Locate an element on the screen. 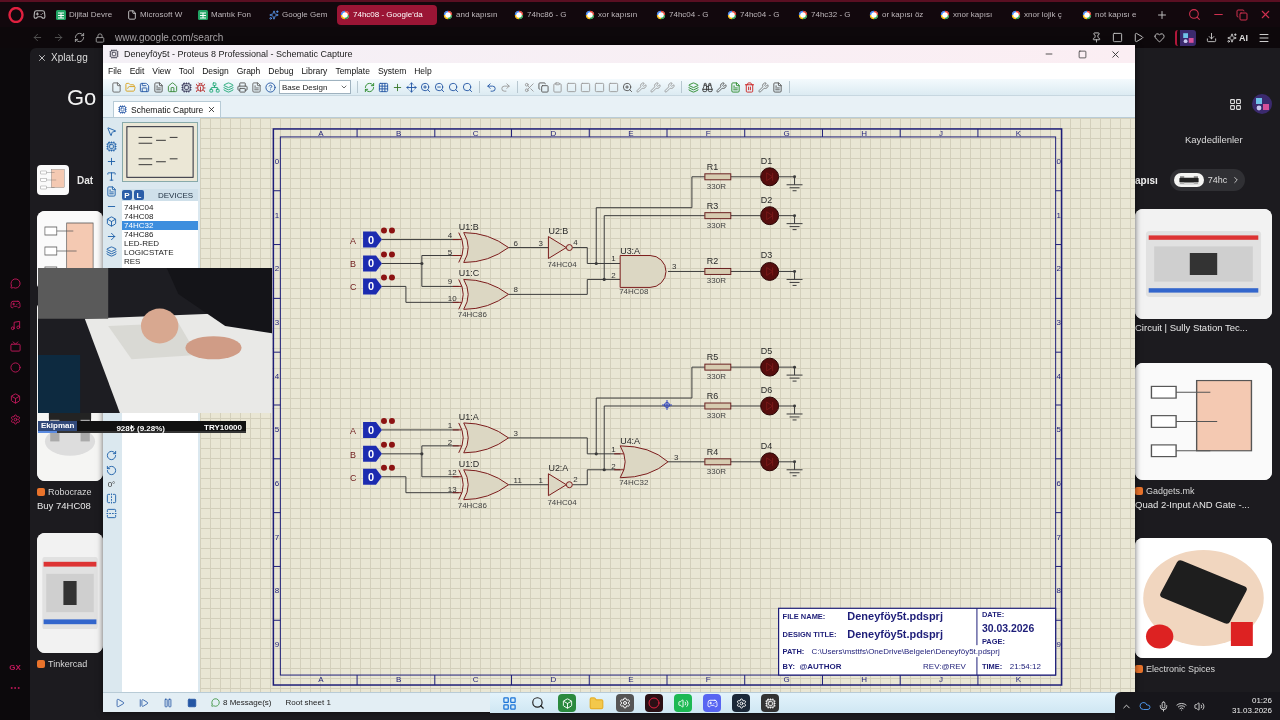  frame-column-label: C is located at coordinates (475, 679).